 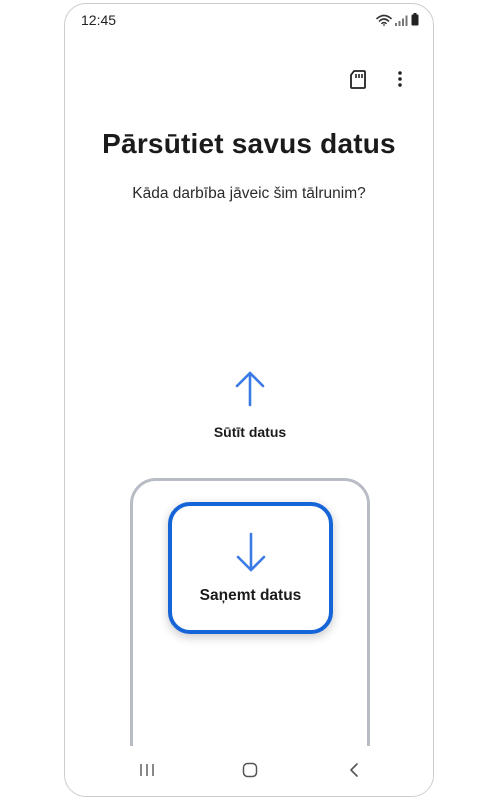 I want to click on arrow-up-icon, so click(x=250, y=390).